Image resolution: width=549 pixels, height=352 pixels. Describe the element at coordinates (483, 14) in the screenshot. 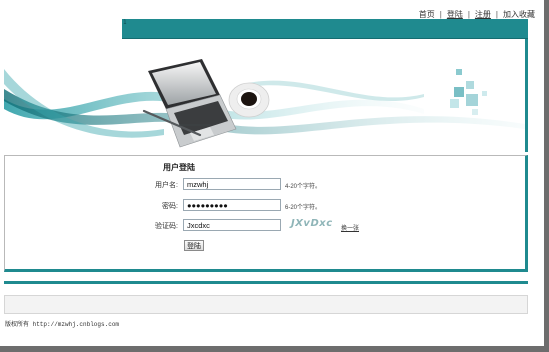

I see `nav-register-link: 注册` at that location.